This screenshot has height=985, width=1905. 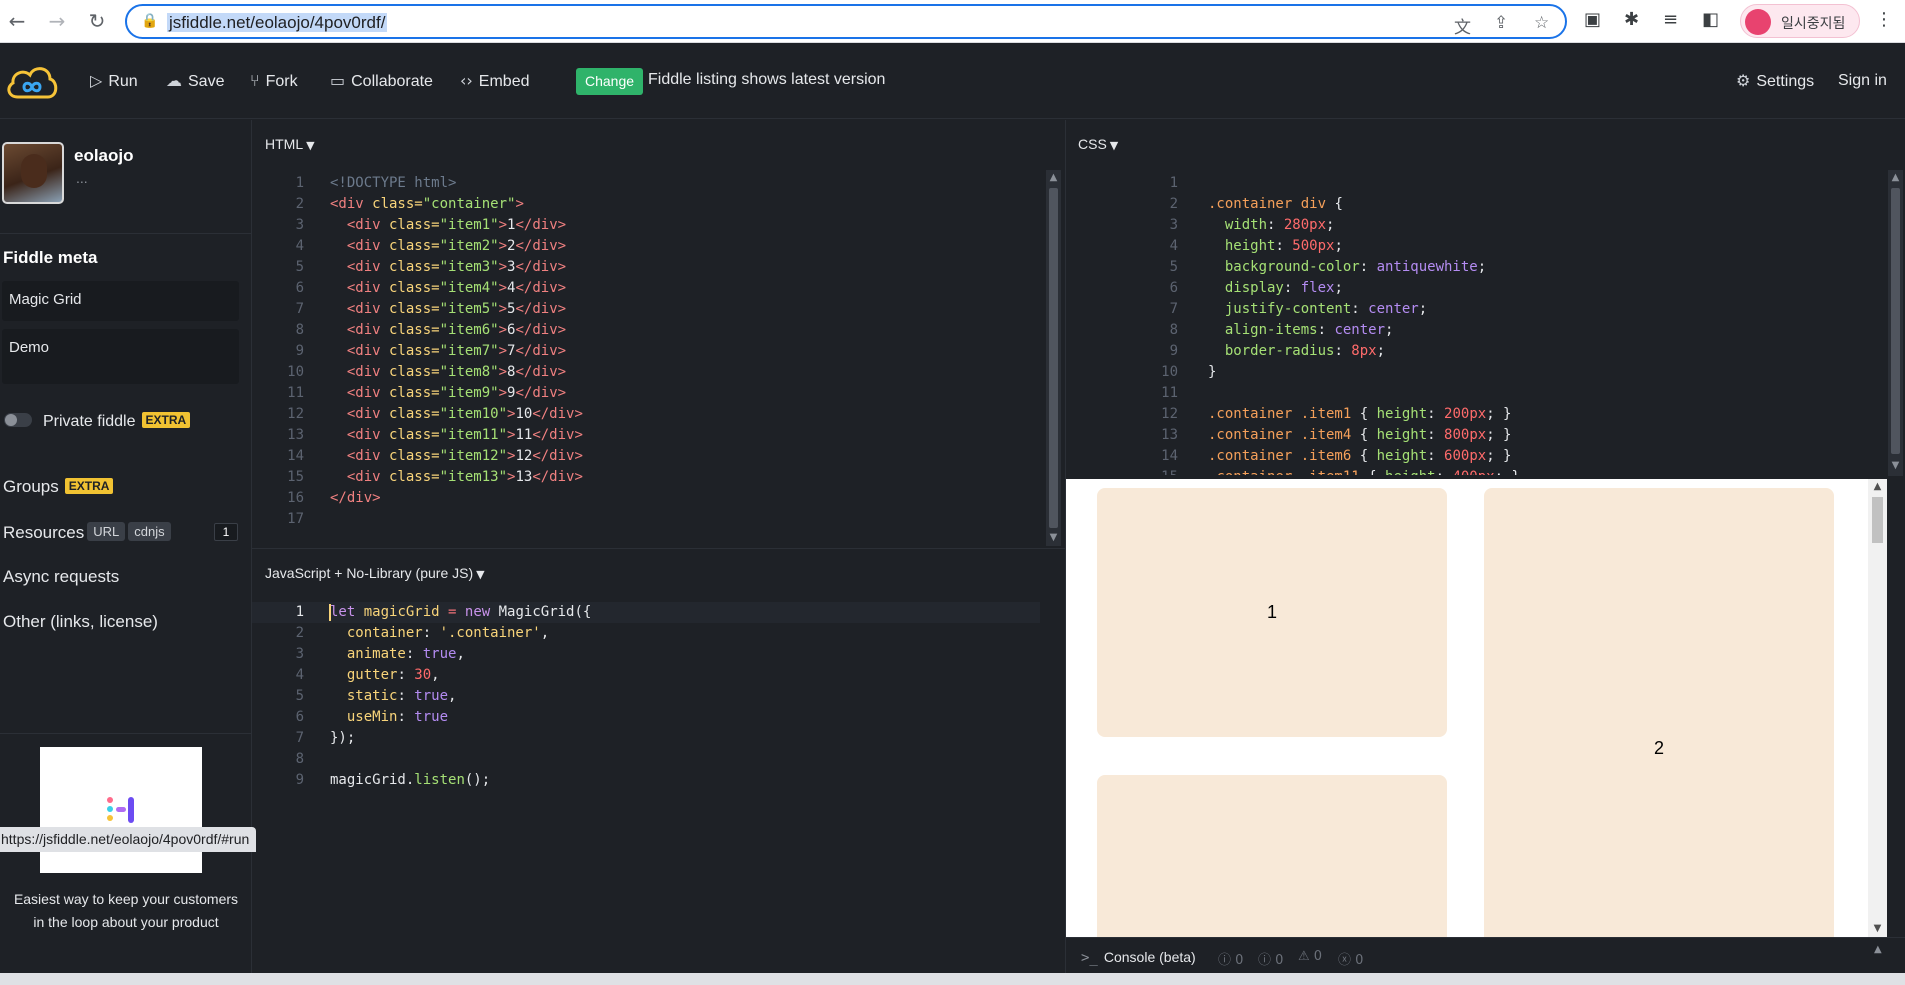 I want to click on groups-section: Groups EXTRA, so click(x=58, y=487).